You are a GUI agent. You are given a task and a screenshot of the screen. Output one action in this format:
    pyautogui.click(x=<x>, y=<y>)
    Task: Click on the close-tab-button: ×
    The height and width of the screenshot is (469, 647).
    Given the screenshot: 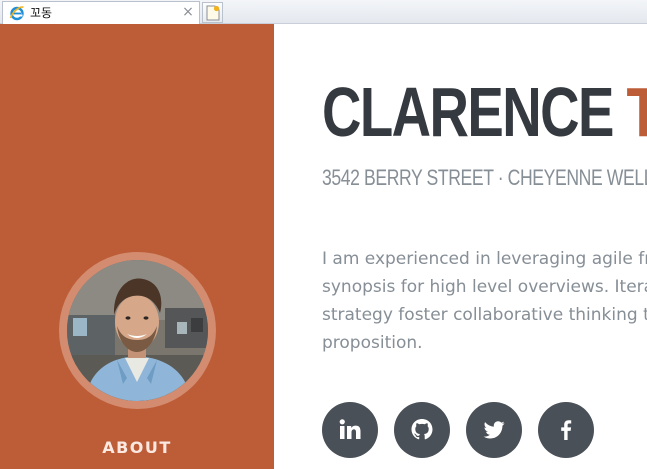 What is the action you would take?
    pyautogui.click(x=188, y=12)
    